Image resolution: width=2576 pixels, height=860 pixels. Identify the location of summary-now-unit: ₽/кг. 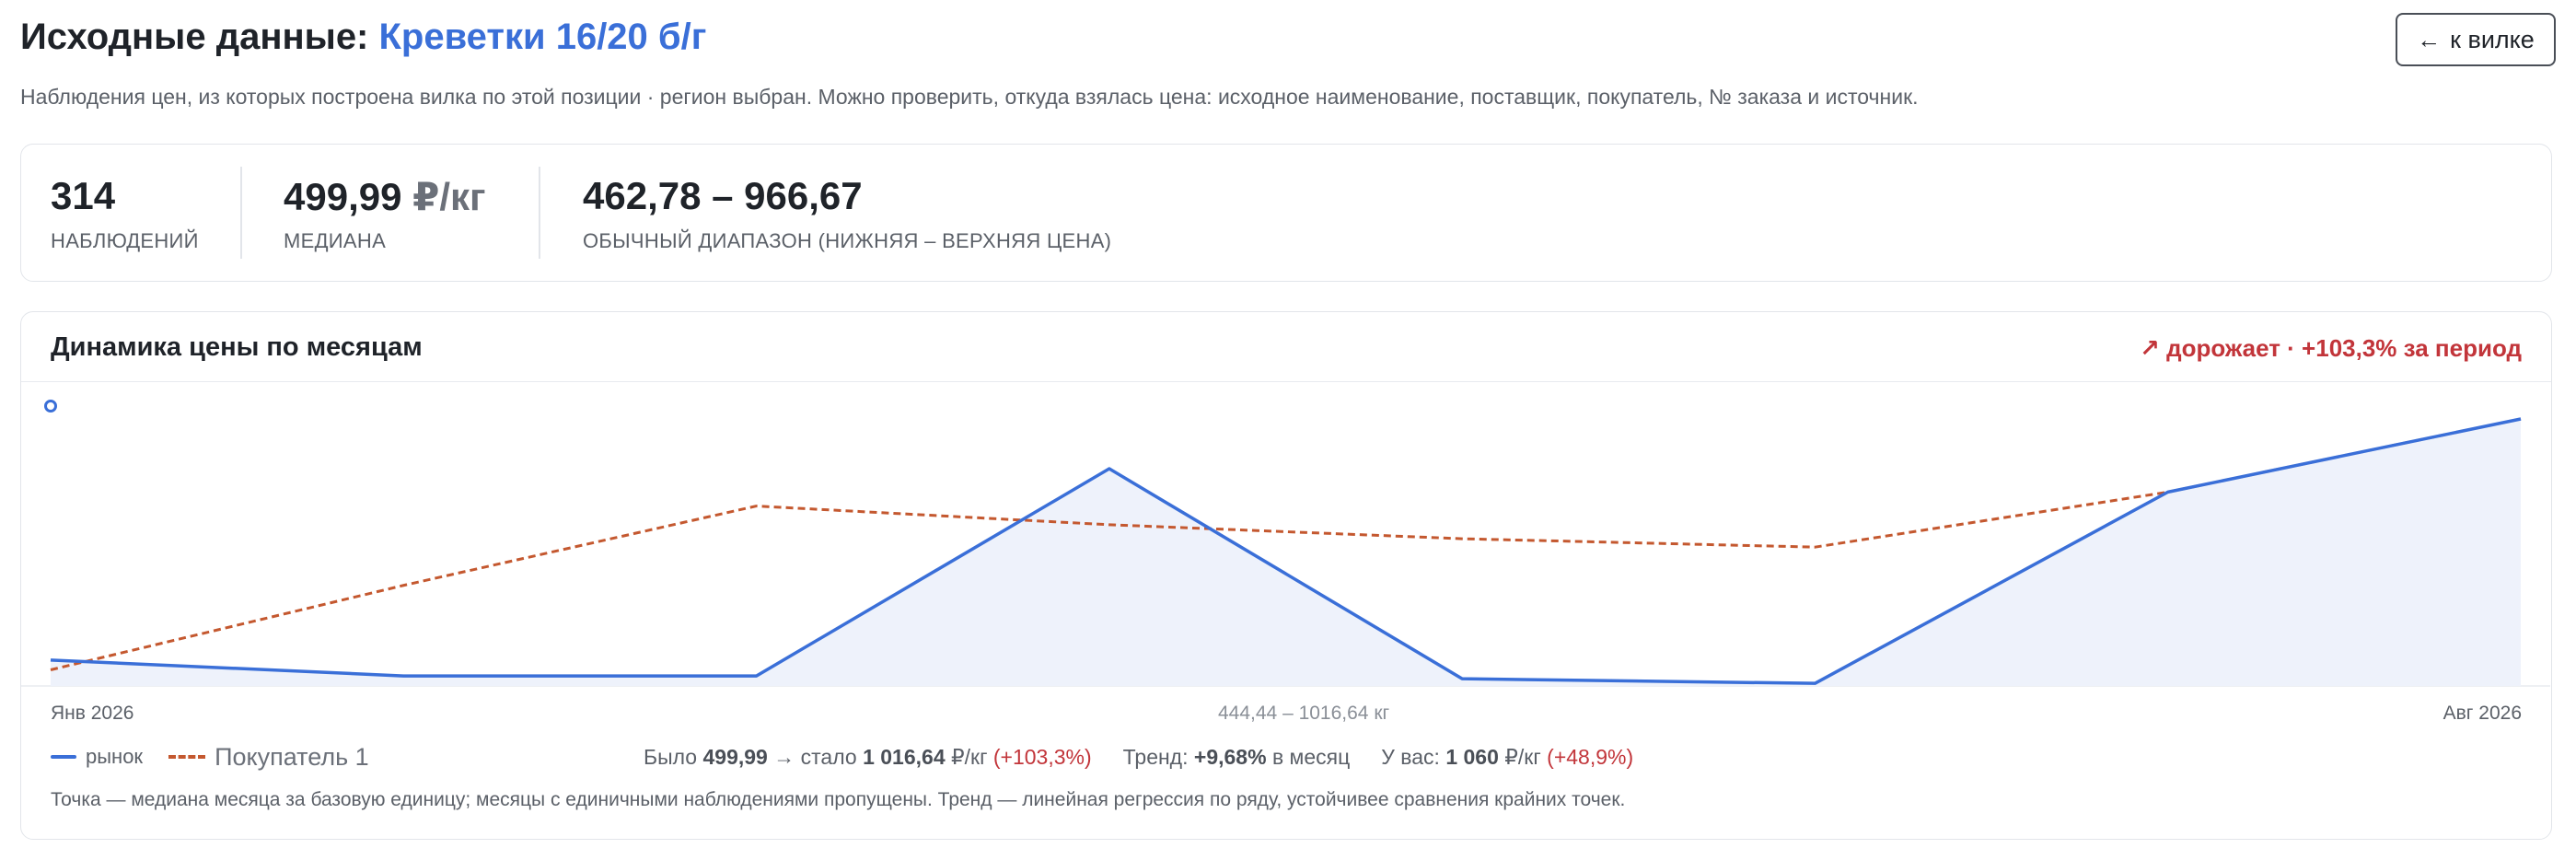
(969, 757).